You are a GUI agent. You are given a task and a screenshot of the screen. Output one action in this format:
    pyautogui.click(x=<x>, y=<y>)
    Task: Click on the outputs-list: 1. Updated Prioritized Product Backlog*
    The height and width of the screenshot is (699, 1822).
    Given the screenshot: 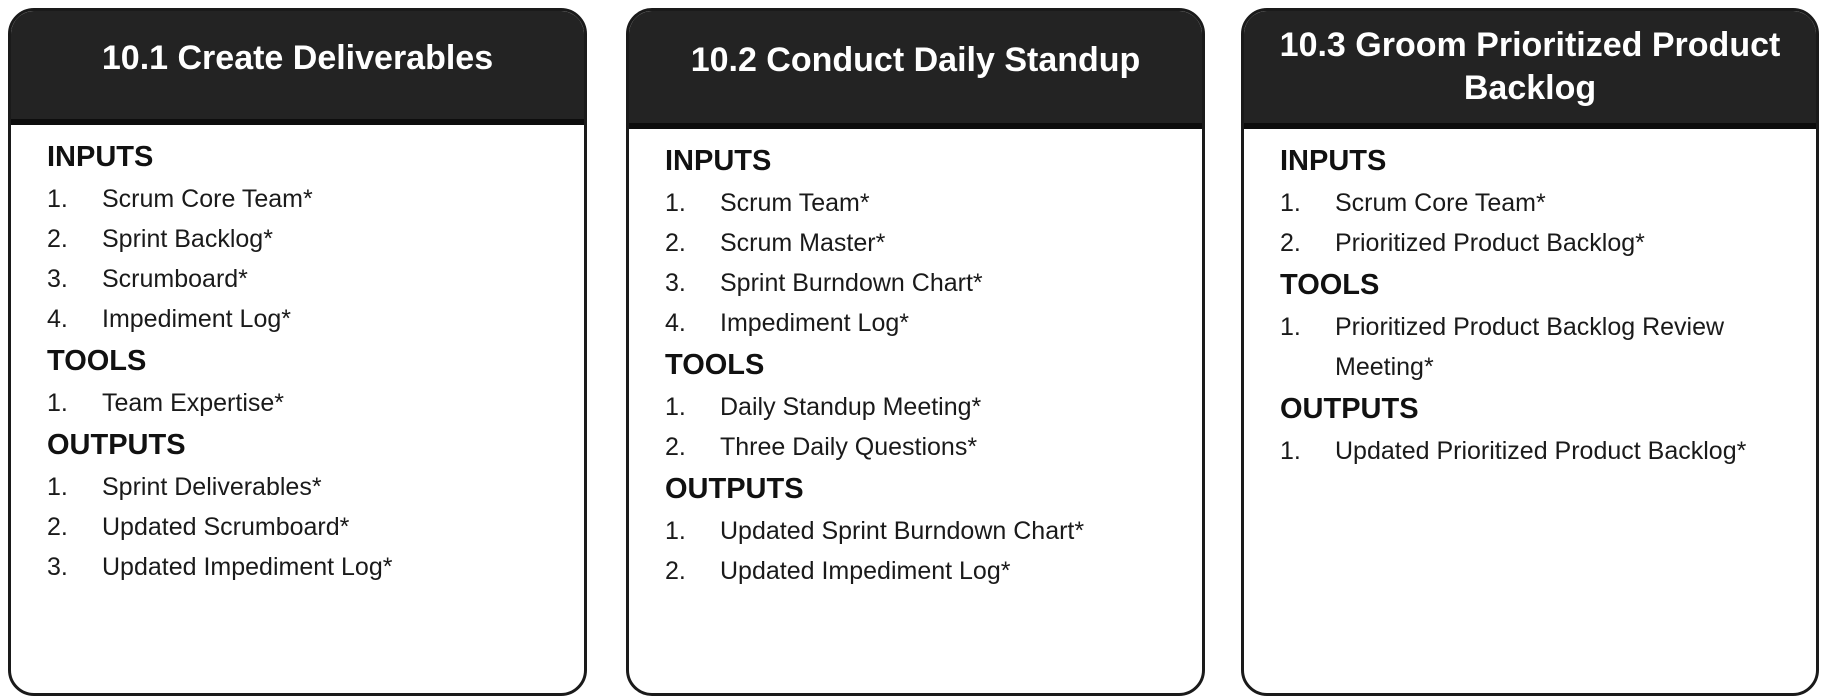 What is the action you would take?
    pyautogui.click(x=1548, y=451)
    